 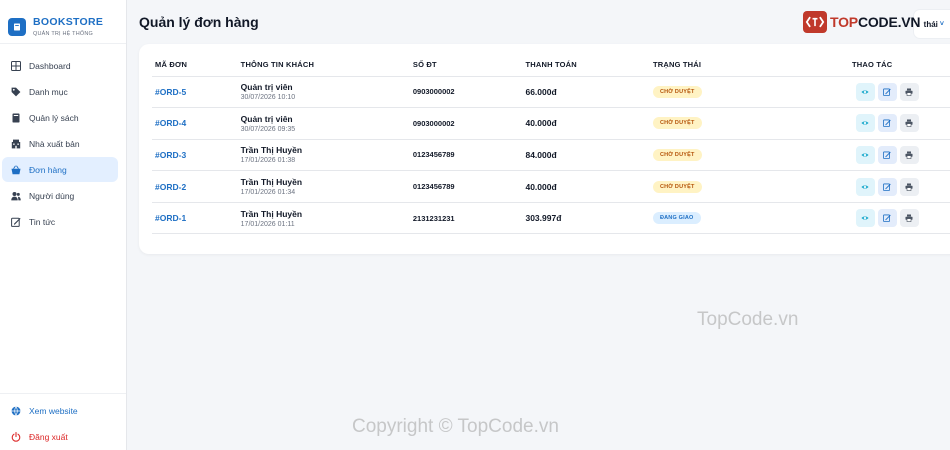 I want to click on news-icon, so click(x=15, y=221).